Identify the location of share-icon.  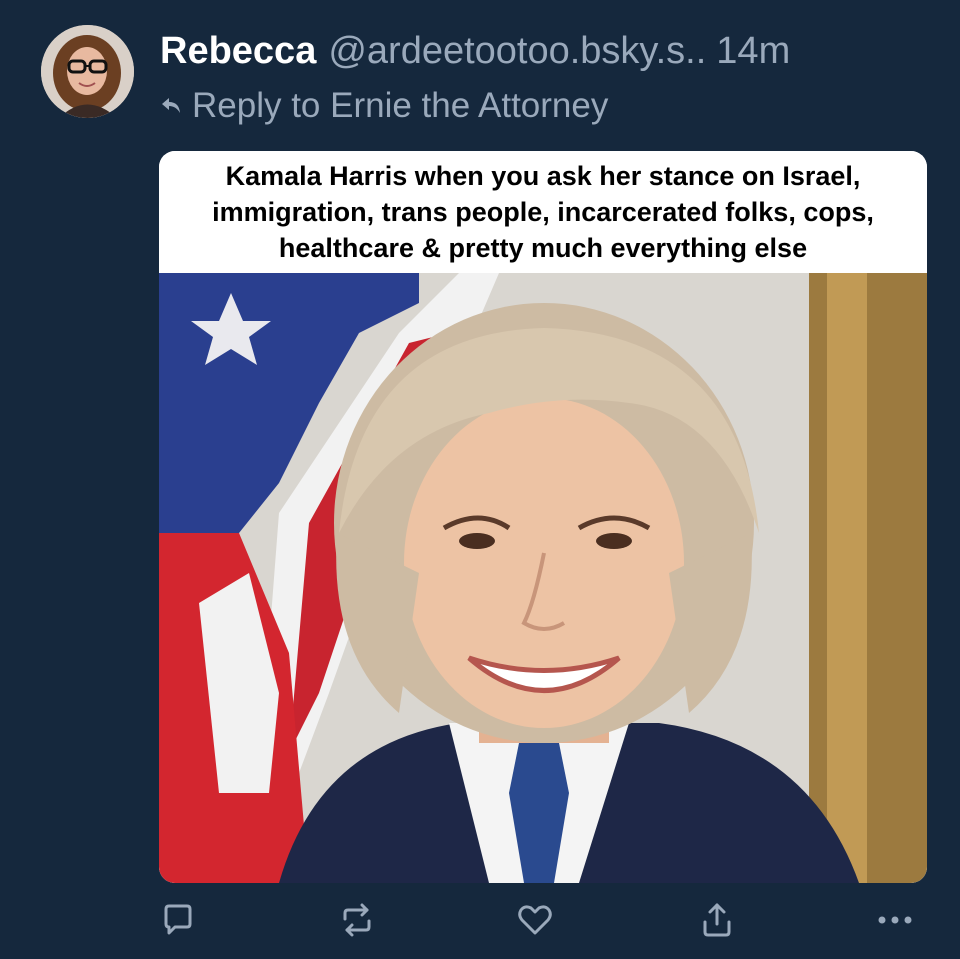
(717, 920).